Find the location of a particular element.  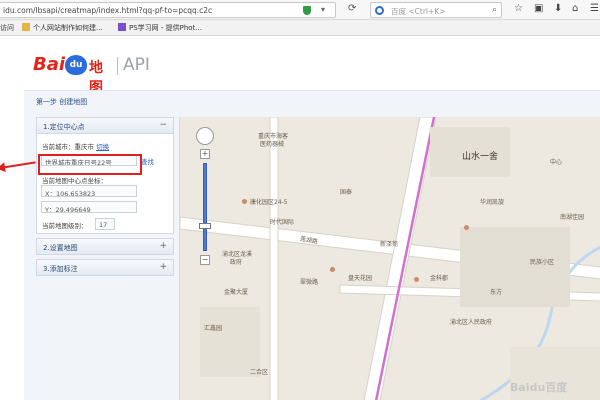

map-label: 国泰 is located at coordinates (346, 192).